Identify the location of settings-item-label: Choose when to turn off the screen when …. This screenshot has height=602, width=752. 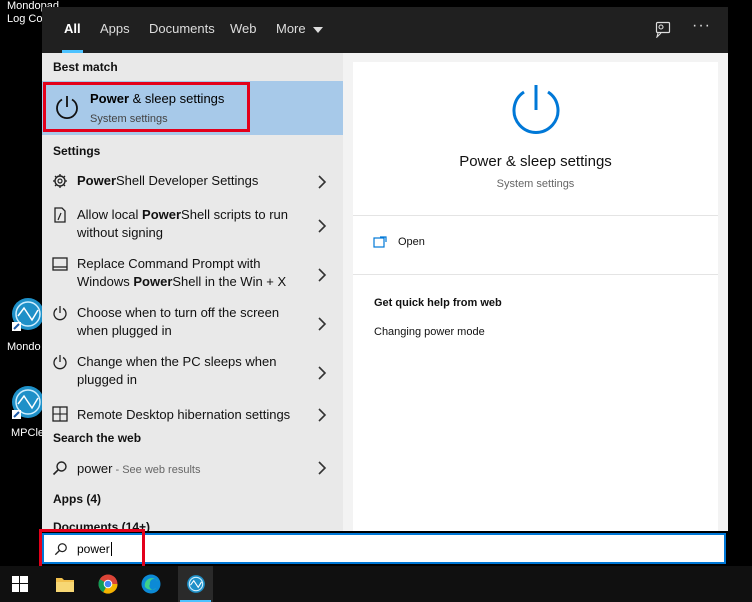
(178, 321).